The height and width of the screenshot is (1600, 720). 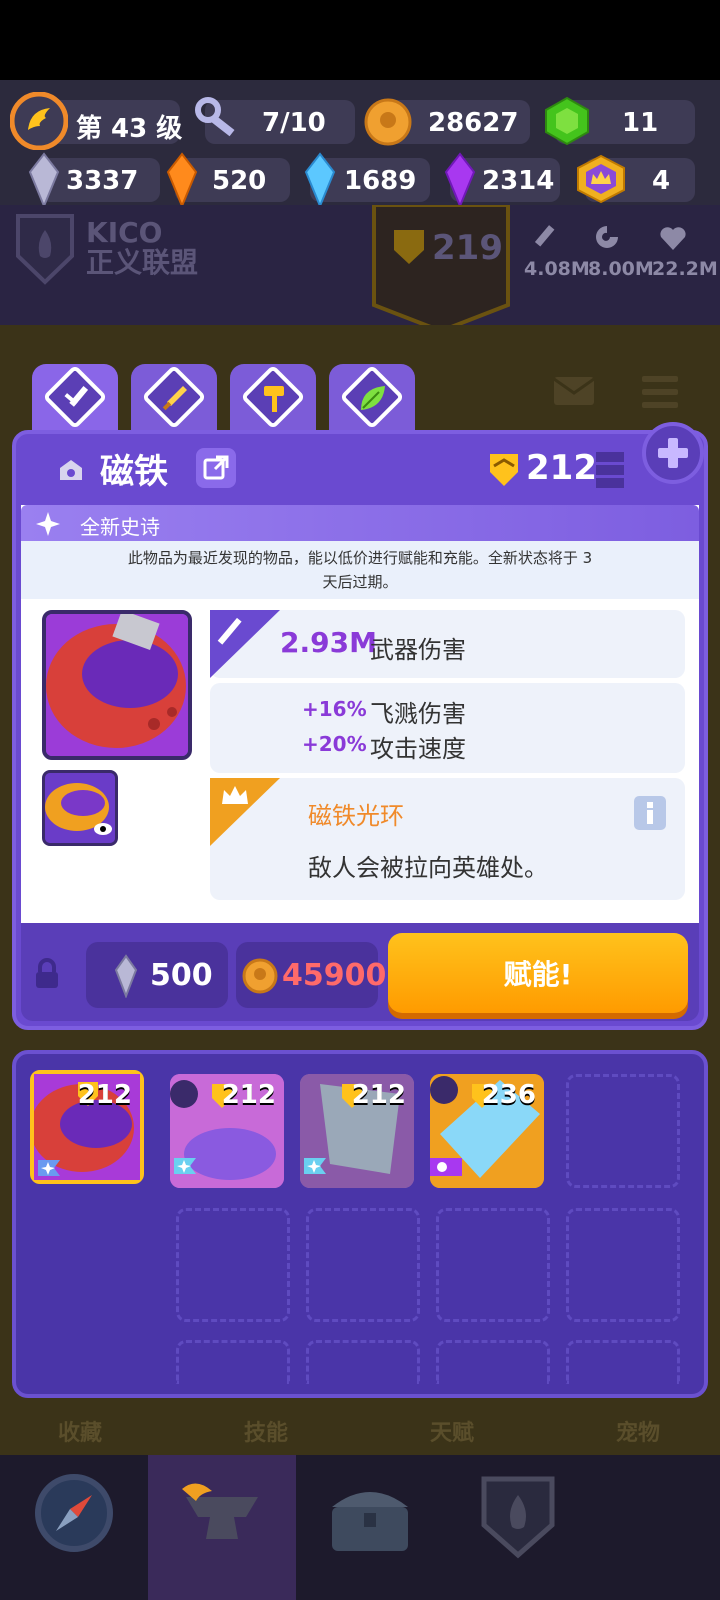 What do you see at coordinates (418, 749) in the screenshot?
I see `bonus2-label: 攻击速度` at bounding box center [418, 749].